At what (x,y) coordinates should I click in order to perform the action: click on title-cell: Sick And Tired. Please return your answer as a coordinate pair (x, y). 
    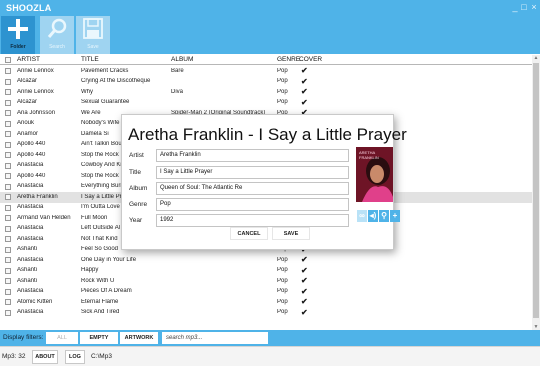
    Looking at the image, I should click on (100, 312).